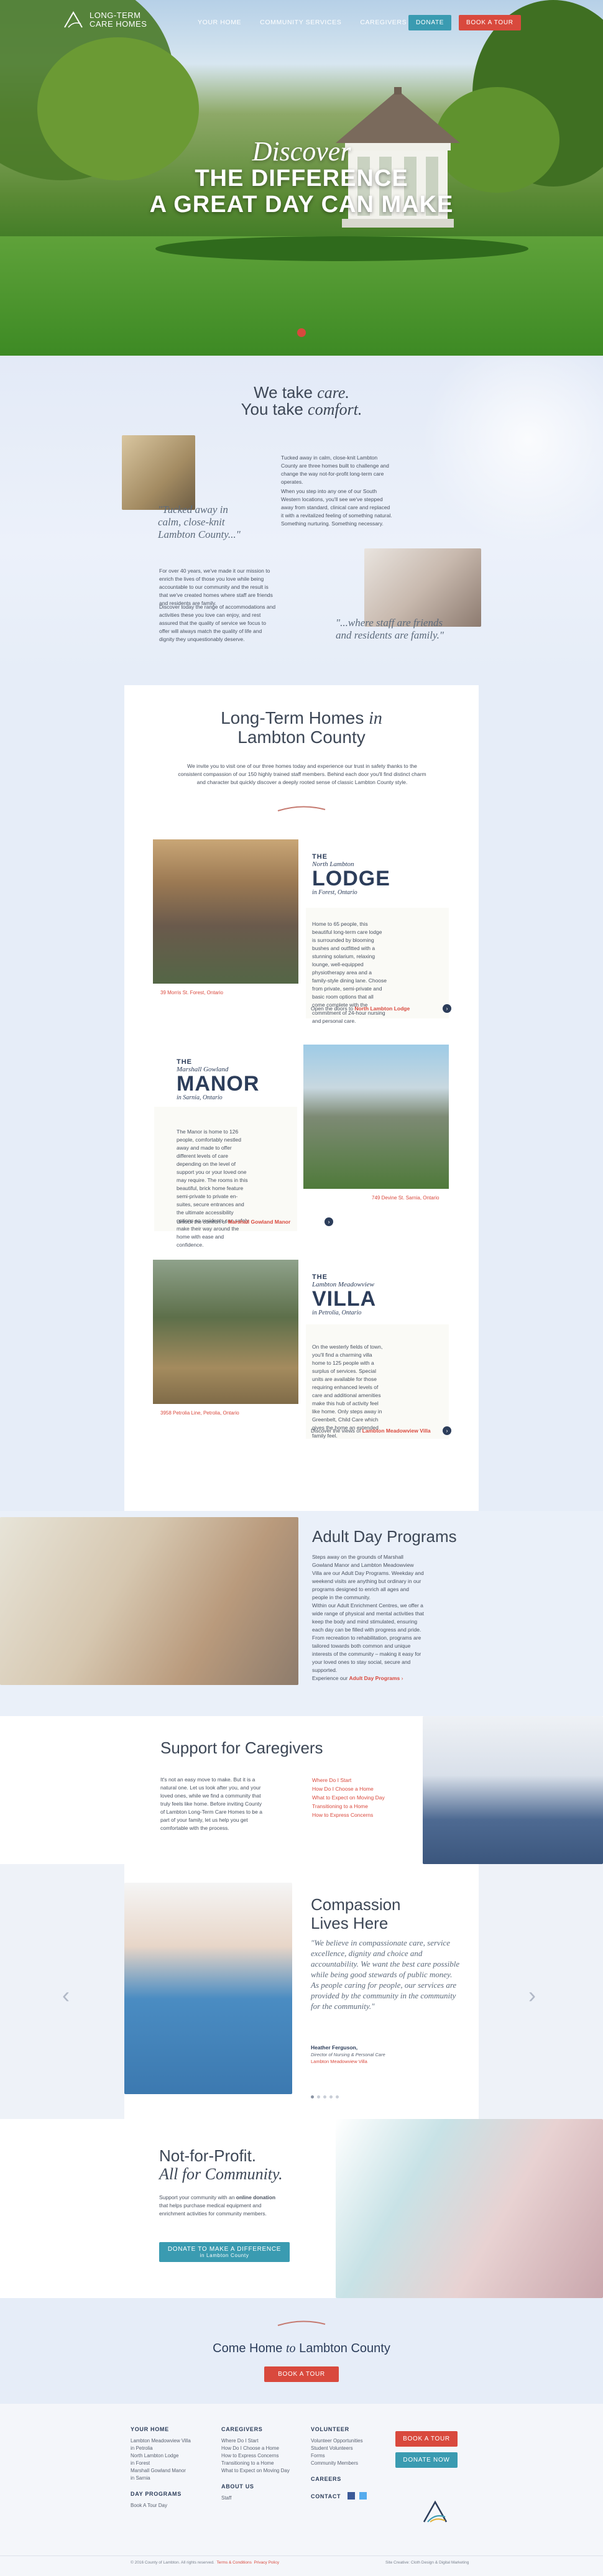 The height and width of the screenshot is (2576, 603). What do you see at coordinates (301, 2351) in the screenshot?
I see `come-home-section: Come Home to Lambton County BOOK A TOUR` at bounding box center [301, 2351].